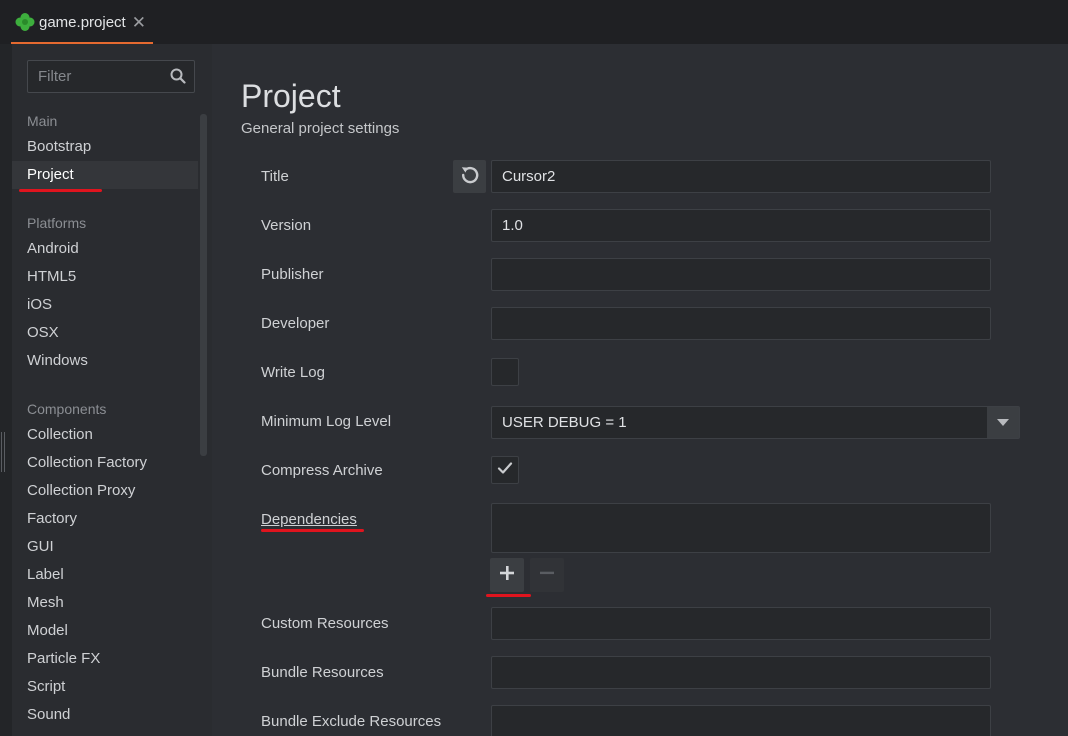 The width and height of the screenshot is (1068, 736). Describe the element at coordinates (741, 720) in the screenshot. I see `bundle-exclude-resources-field` at that location.